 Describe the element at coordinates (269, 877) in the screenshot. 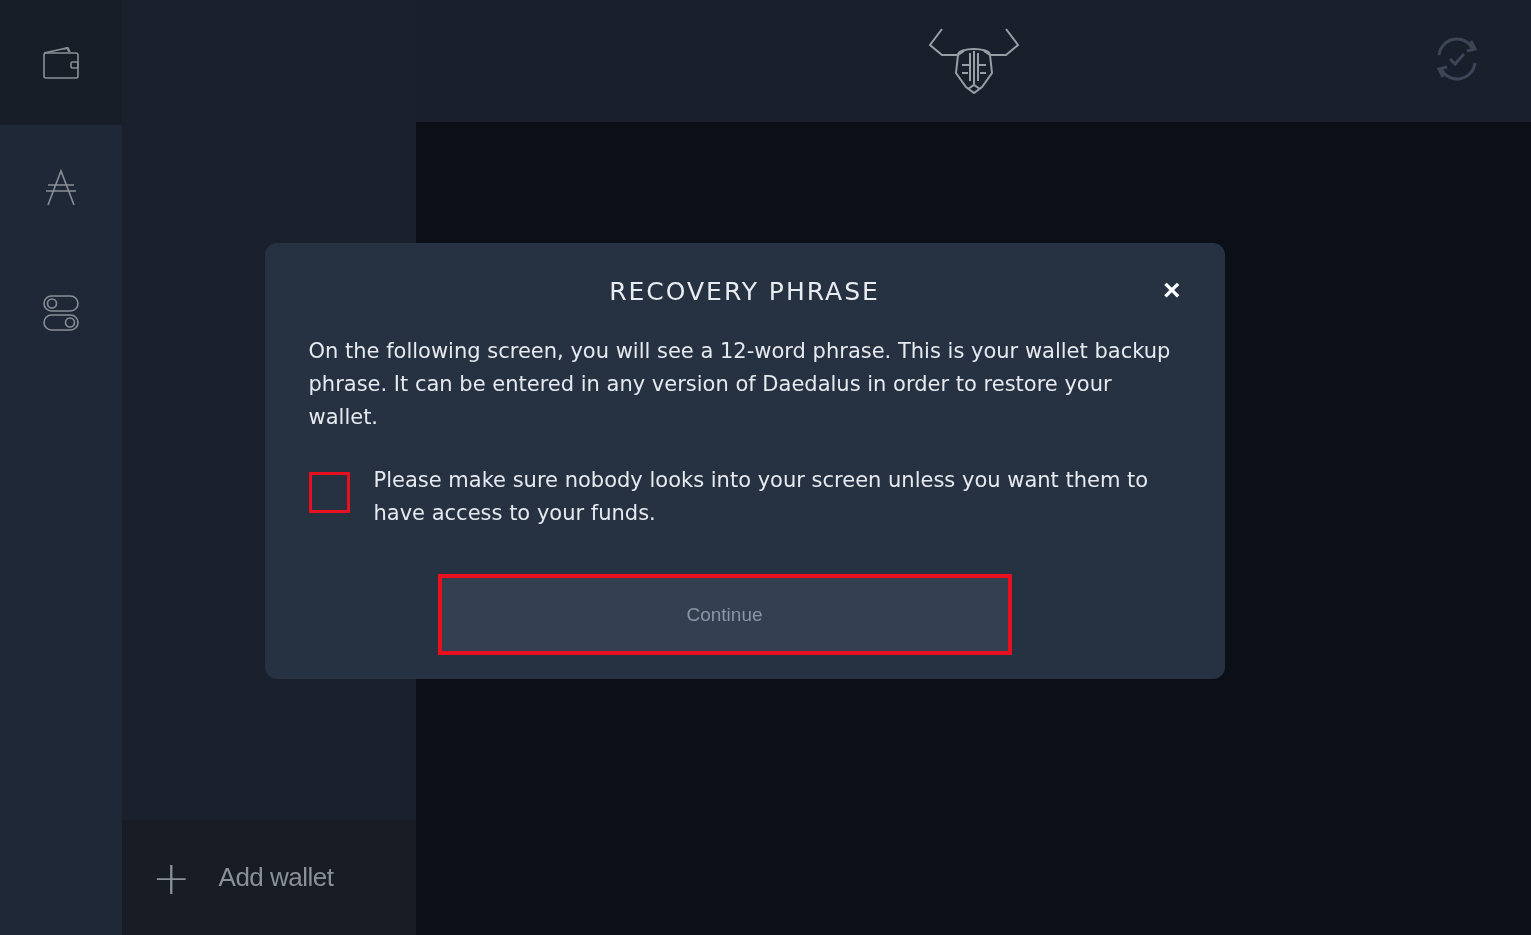

I see `add-wallet-button: + Add wallet` at that location.